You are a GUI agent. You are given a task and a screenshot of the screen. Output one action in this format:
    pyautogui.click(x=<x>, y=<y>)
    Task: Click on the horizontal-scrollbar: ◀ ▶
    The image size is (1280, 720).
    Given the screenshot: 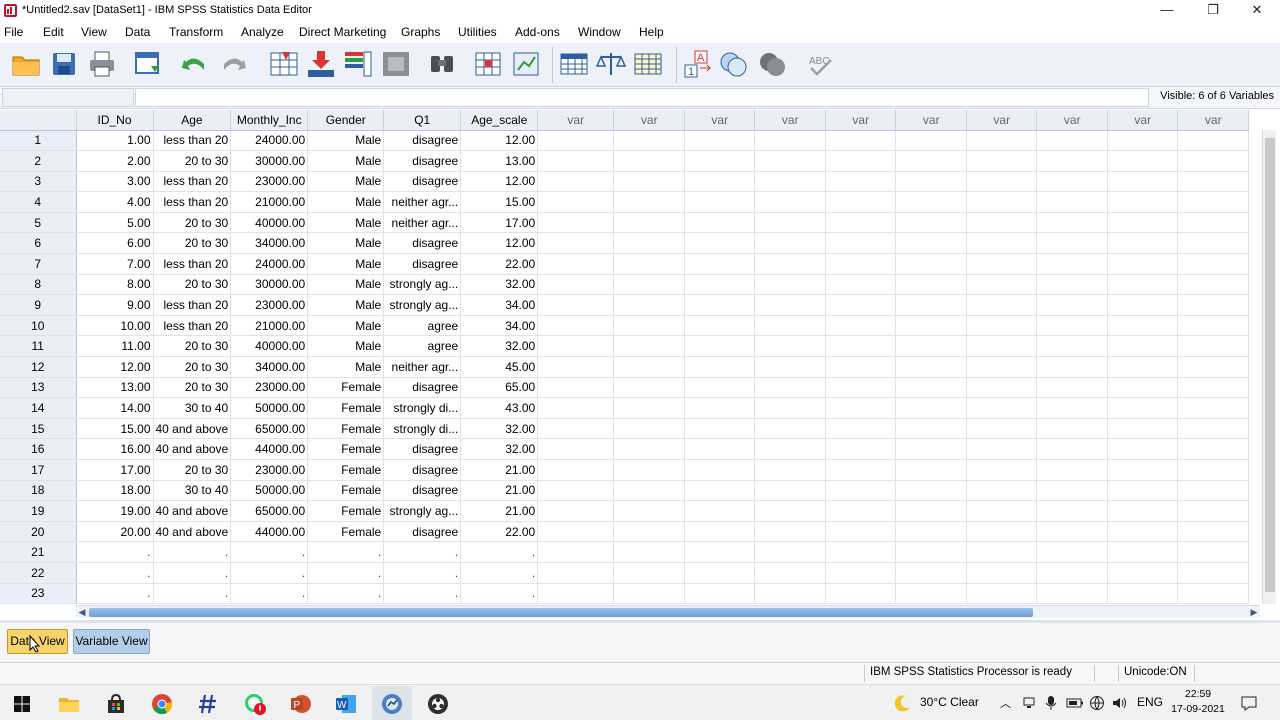 What is the action you would take?
    pyautogui.click(x=668, y=611)
    